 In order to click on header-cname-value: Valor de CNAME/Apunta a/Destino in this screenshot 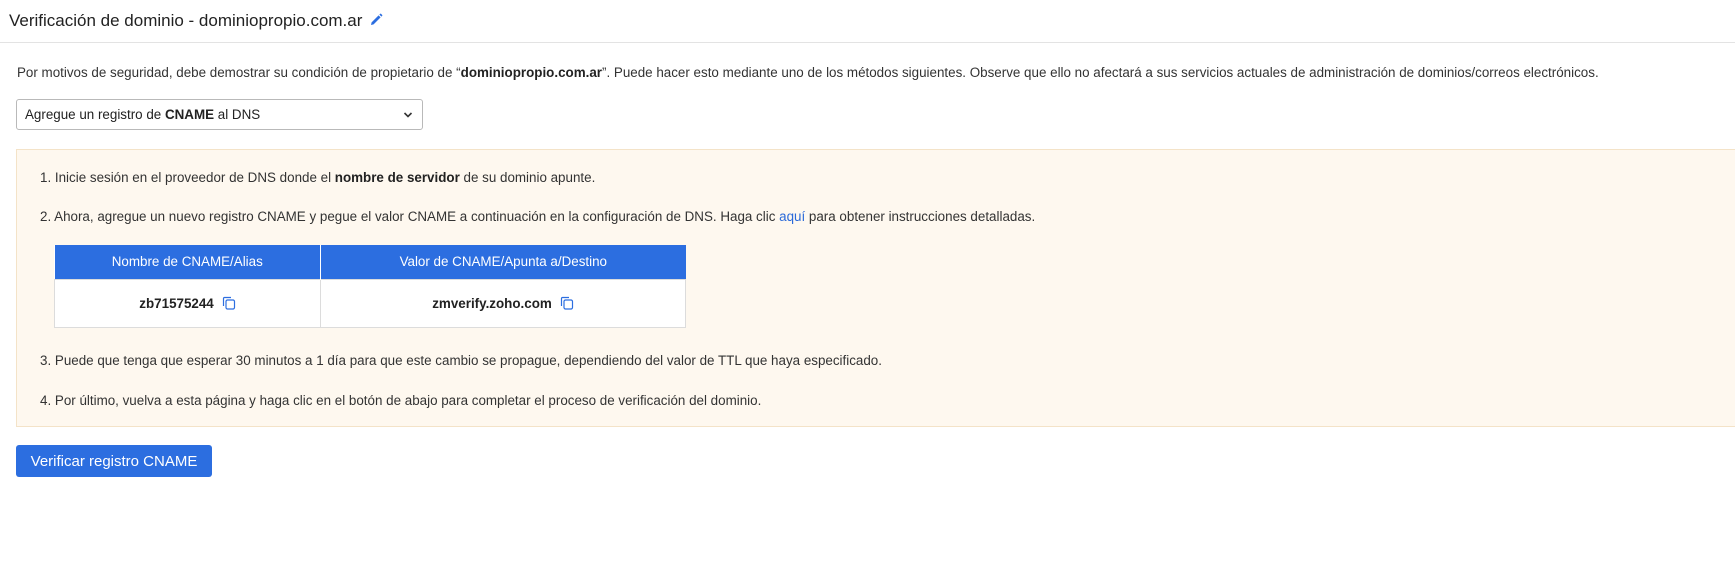, I will do `click(503, 262)`.